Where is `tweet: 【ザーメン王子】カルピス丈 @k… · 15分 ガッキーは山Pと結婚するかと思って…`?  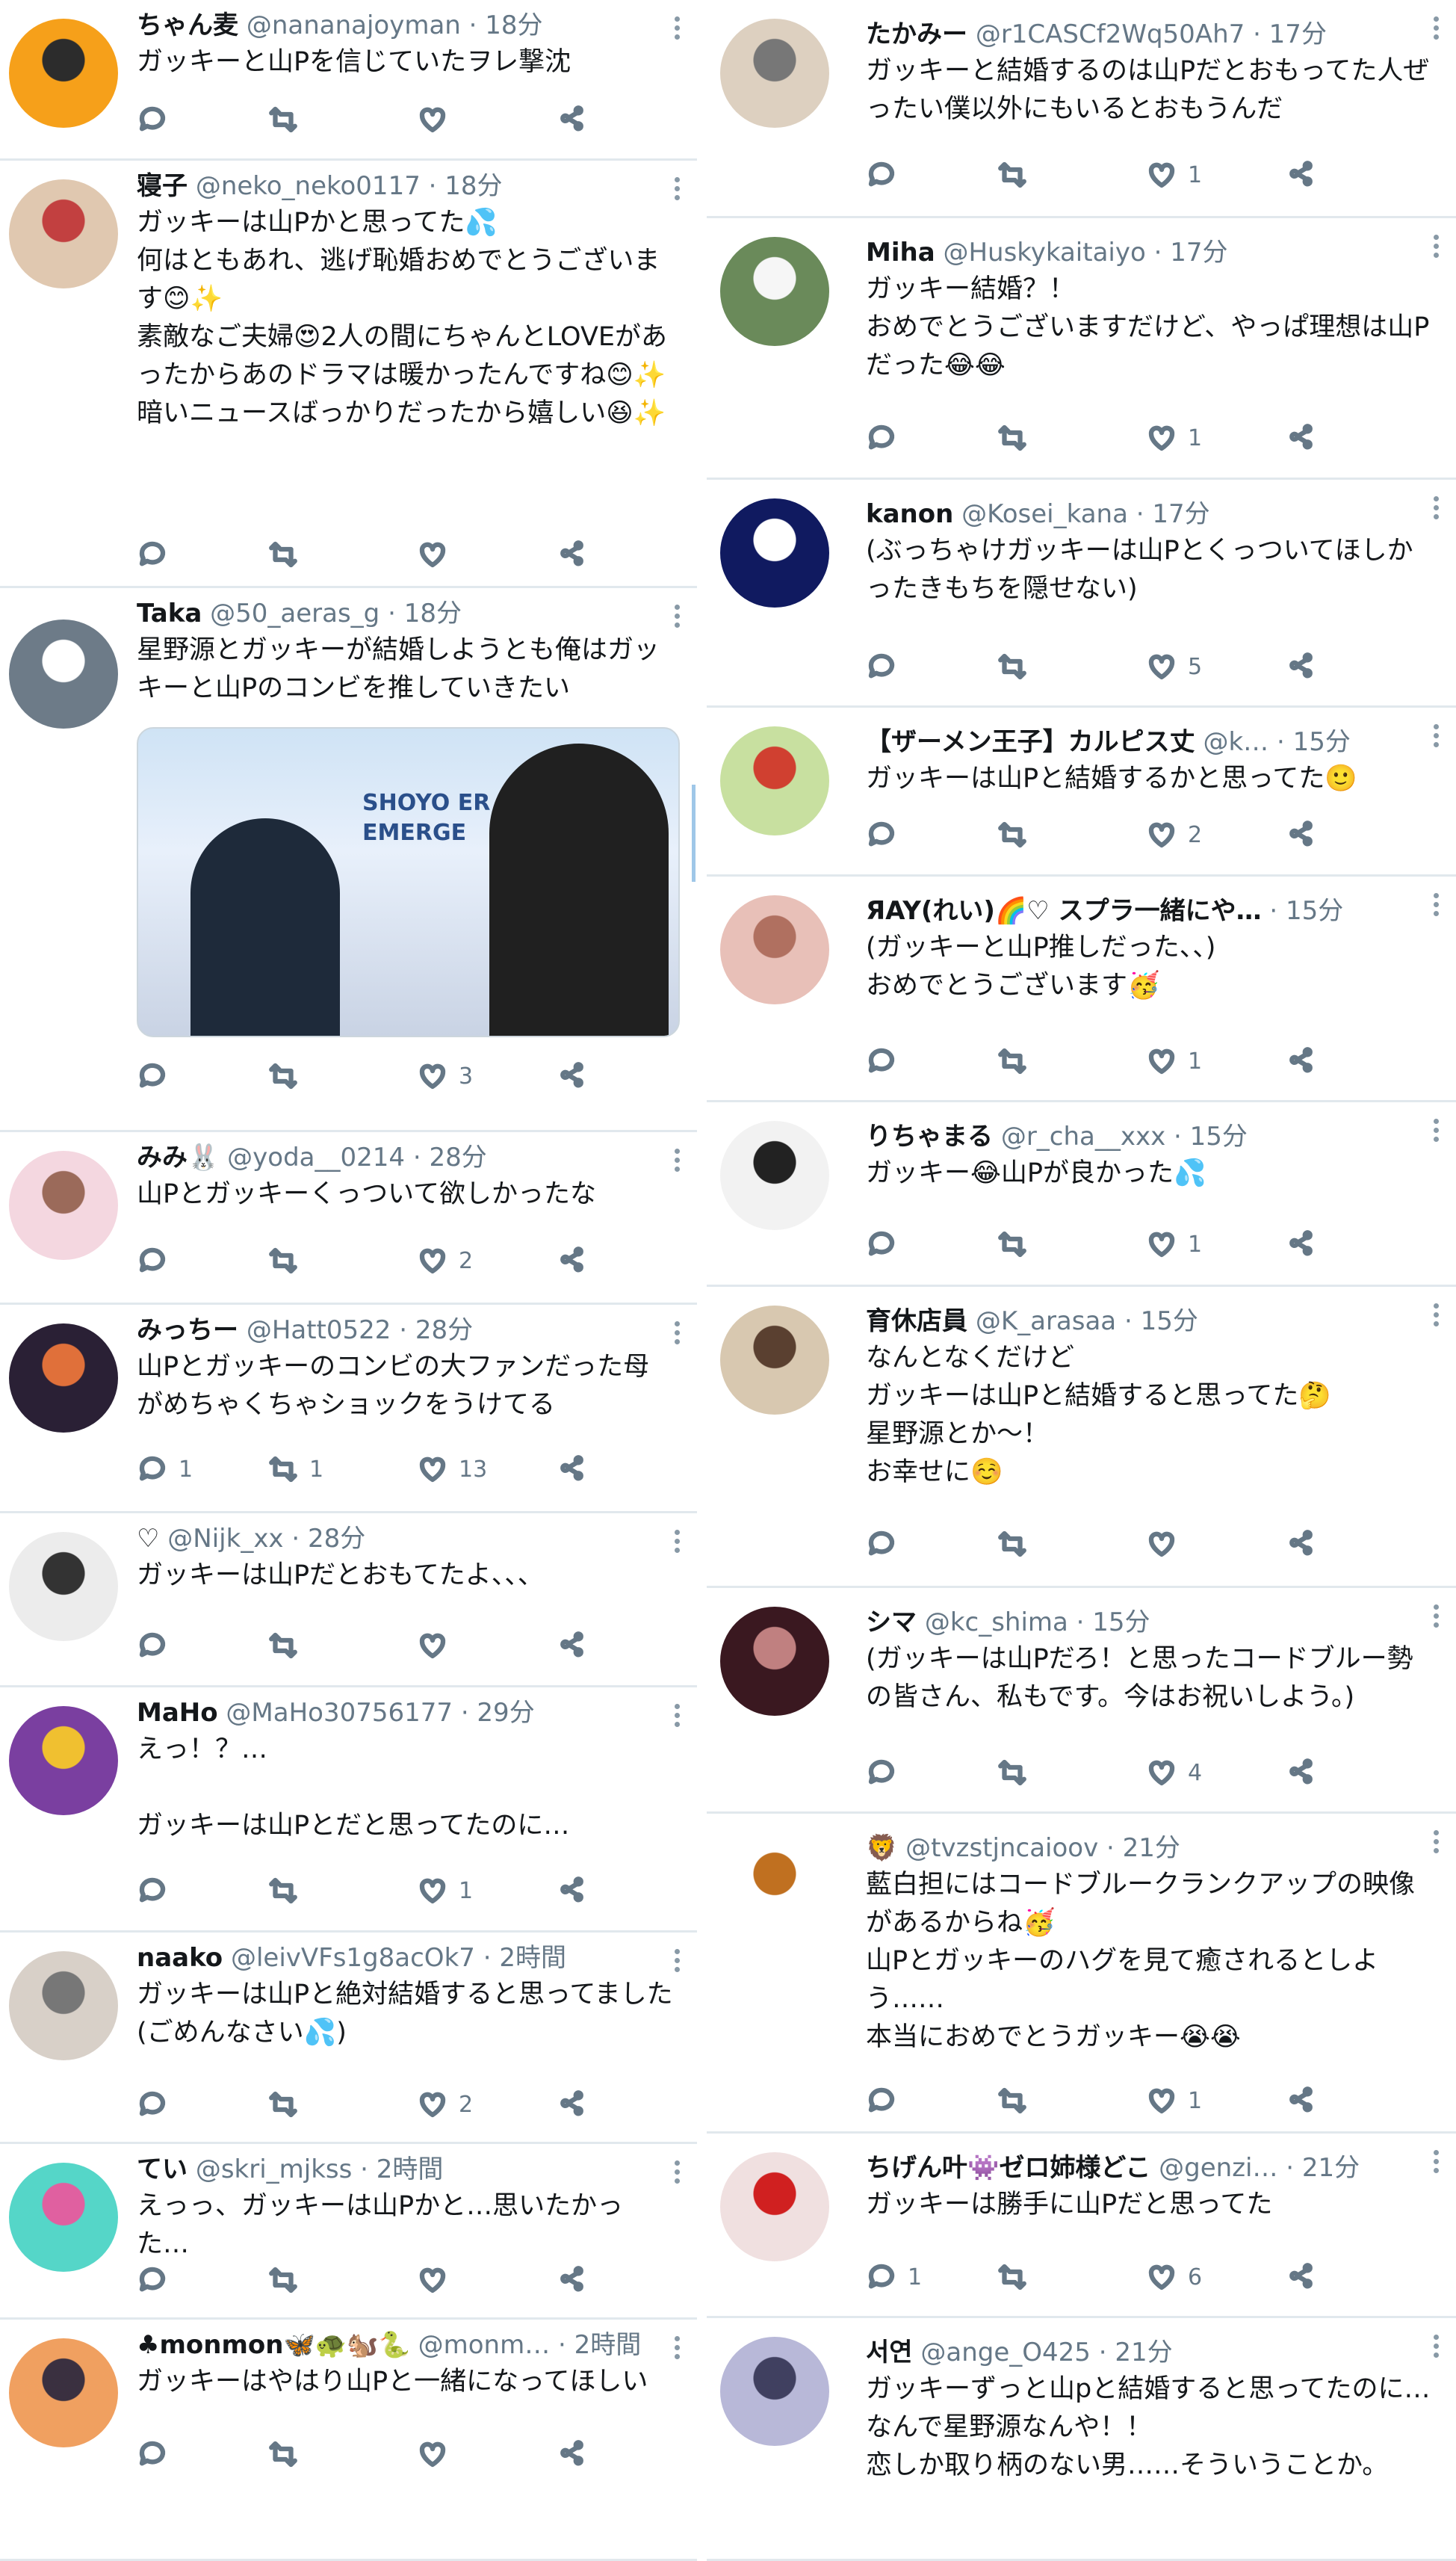
tweet: 【ザーメン王子】カルピス丈 @k… · 15分 ガッキーは山Pと結婚するかと思って… is located at coordinates (1081, 793).